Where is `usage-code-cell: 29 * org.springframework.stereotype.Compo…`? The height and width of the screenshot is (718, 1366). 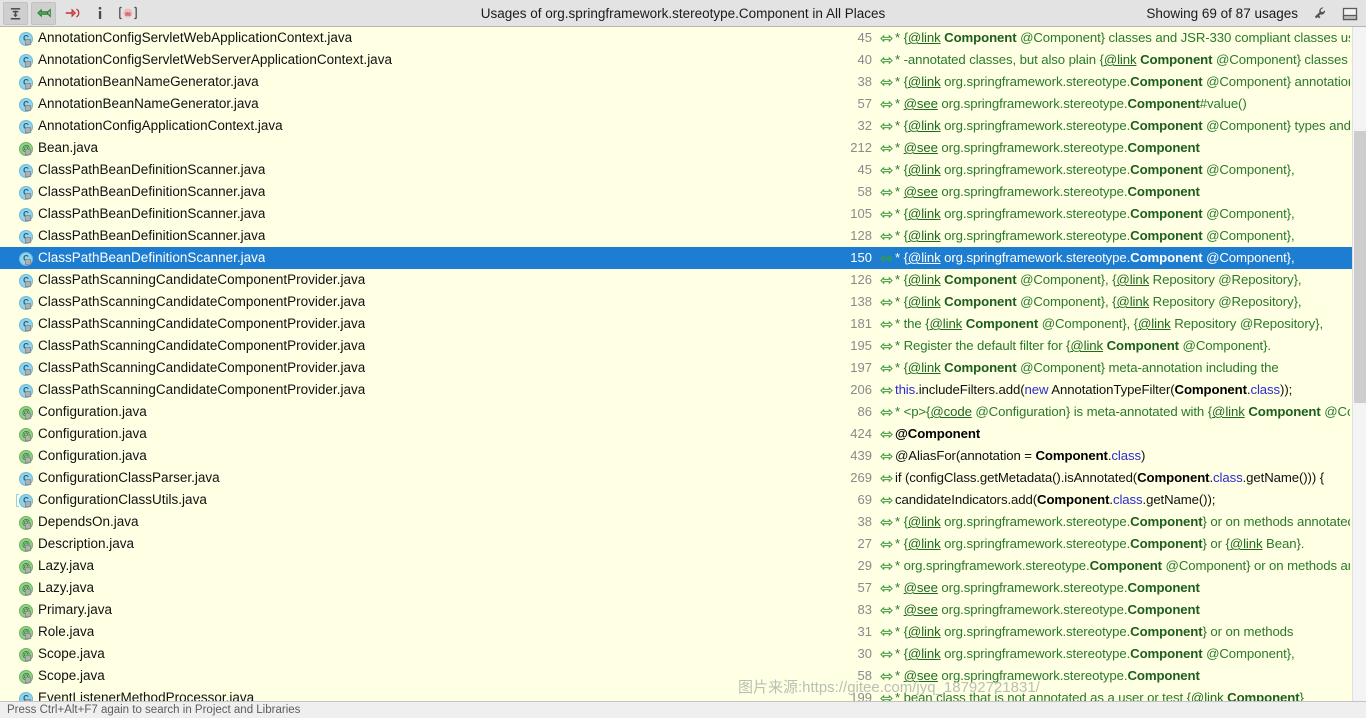 usage-code-cell: 29 * org.springframework.stereotype.Compo… is located at coordinates (1096, 566).